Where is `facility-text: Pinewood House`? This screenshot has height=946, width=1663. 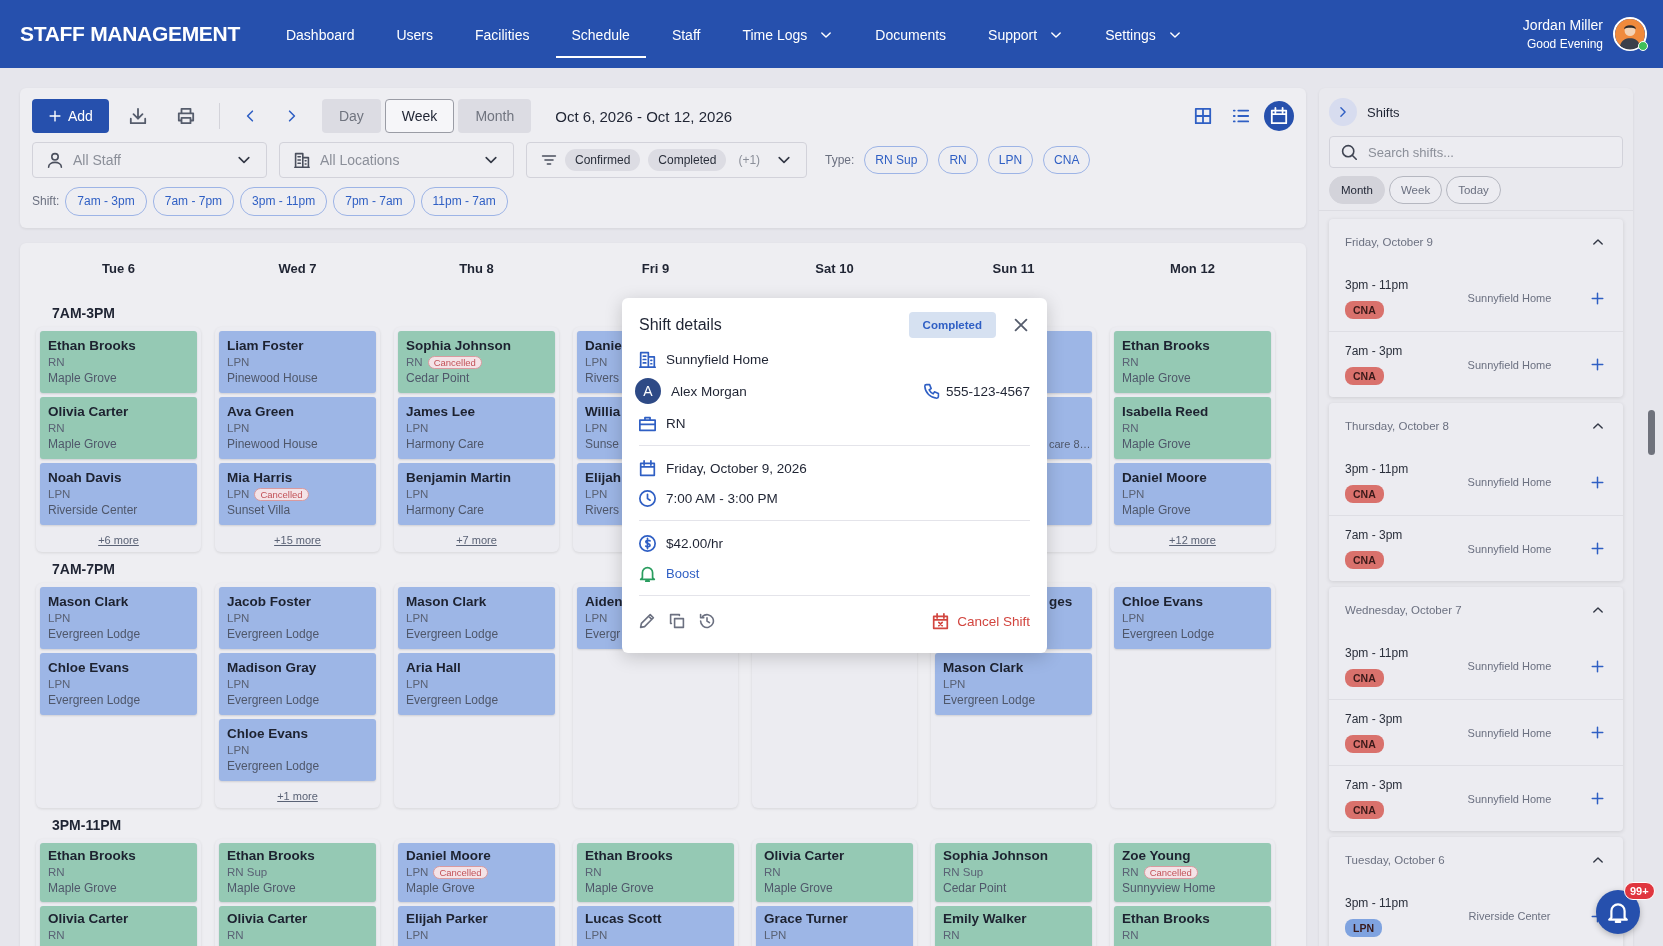 facility-text: Pinewood House is located at coordinates (272, 378).